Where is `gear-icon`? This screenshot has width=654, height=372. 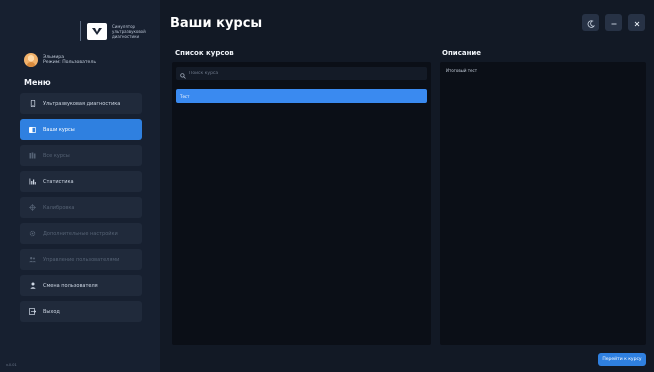 gear-icon is located at coordinates (32, 233).